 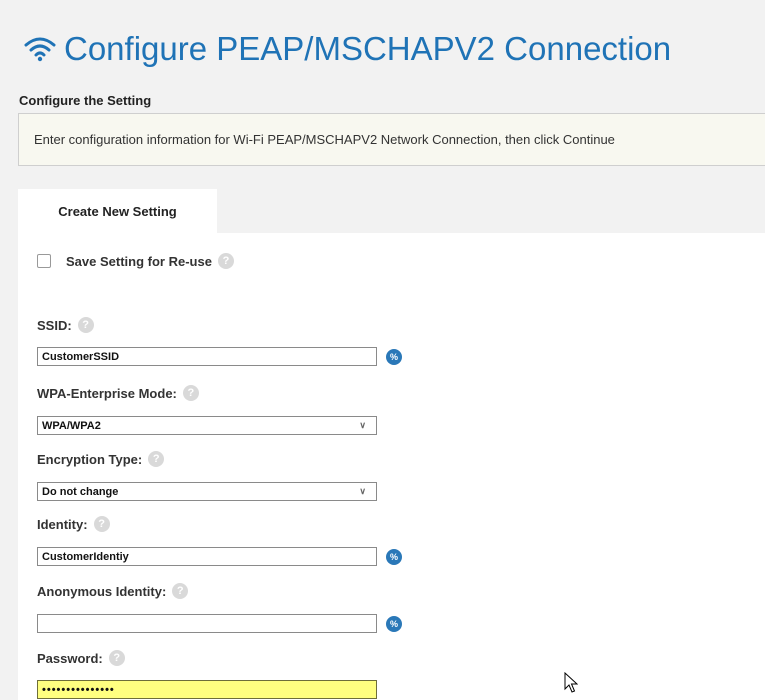 I want to click on tab-label: Create New Setting, so click(x=117, y=211).